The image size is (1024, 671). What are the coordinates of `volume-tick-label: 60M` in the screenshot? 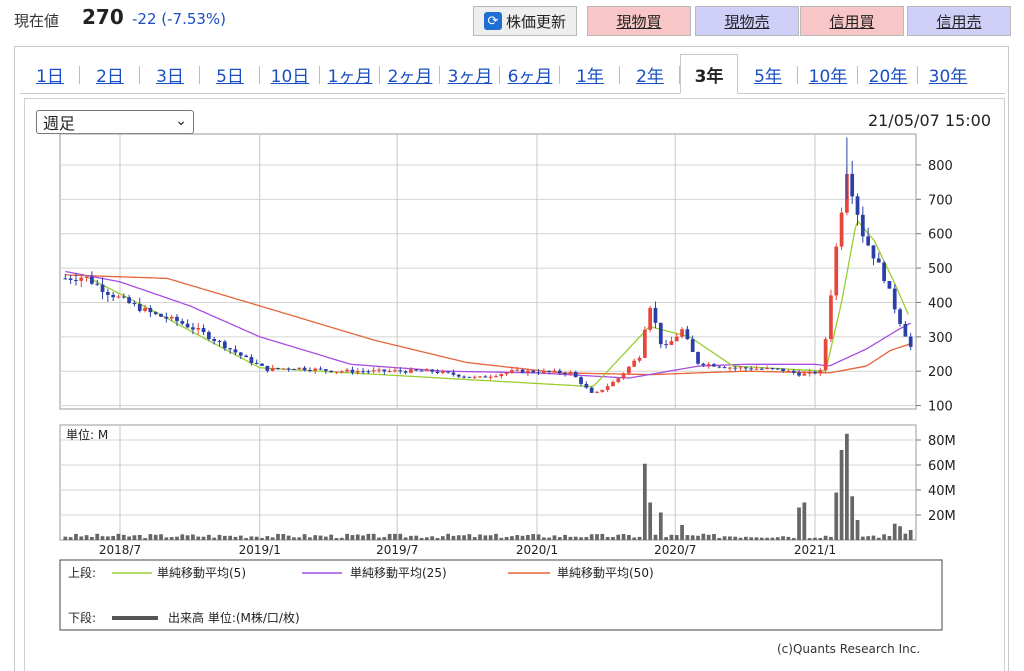 It's located at (942, 466).